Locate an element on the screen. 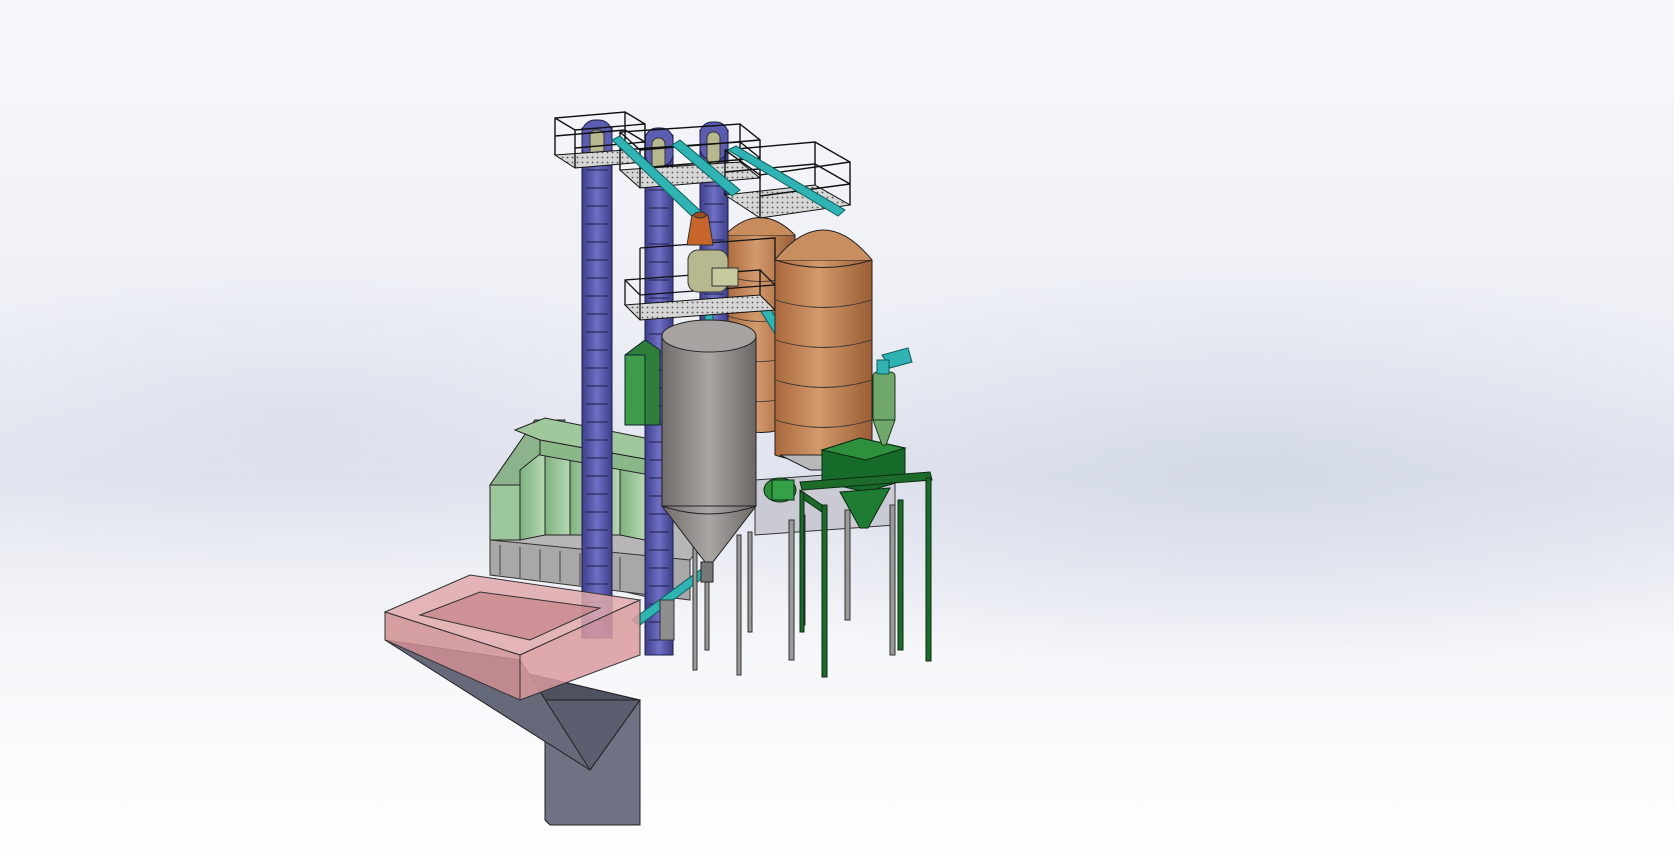 This screenshot has height=867, width=1674. intake-hopper is located at coordinates (512, 700).